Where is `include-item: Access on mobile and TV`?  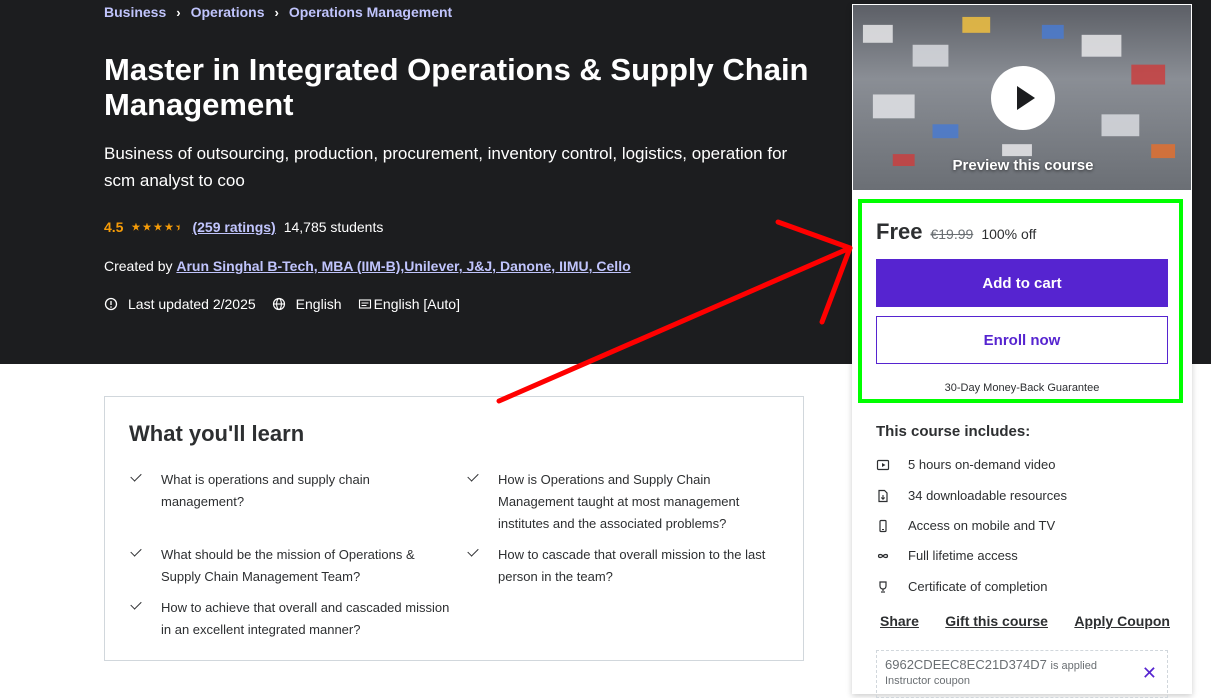 include-item: Access on mobile and TV is located at coordinates (965, 525).